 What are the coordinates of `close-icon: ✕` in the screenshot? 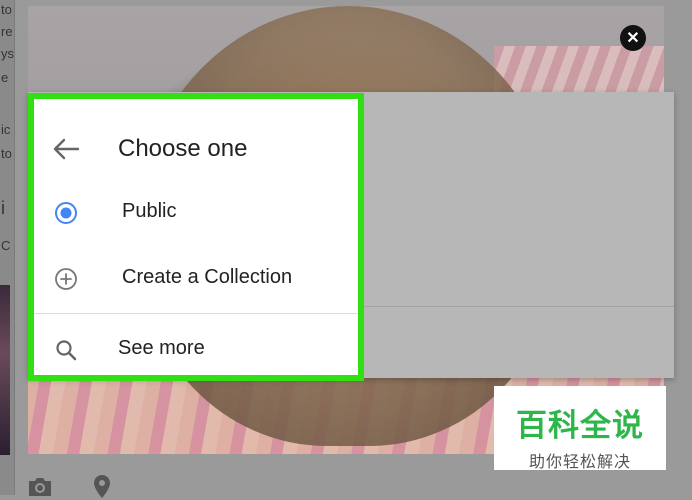 It's located at (633, 38).